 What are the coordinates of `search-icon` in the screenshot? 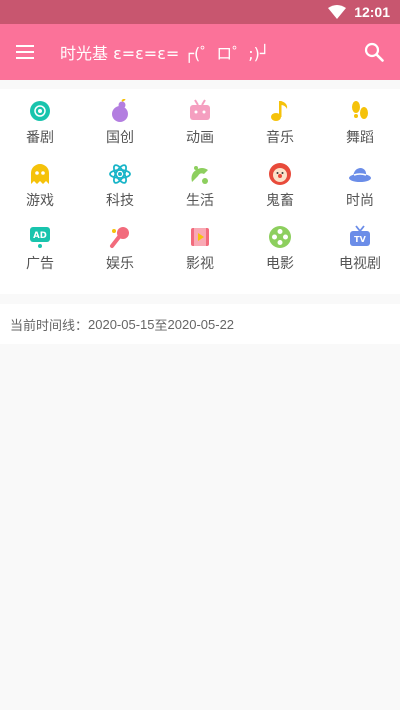 It's located at (374, 52).